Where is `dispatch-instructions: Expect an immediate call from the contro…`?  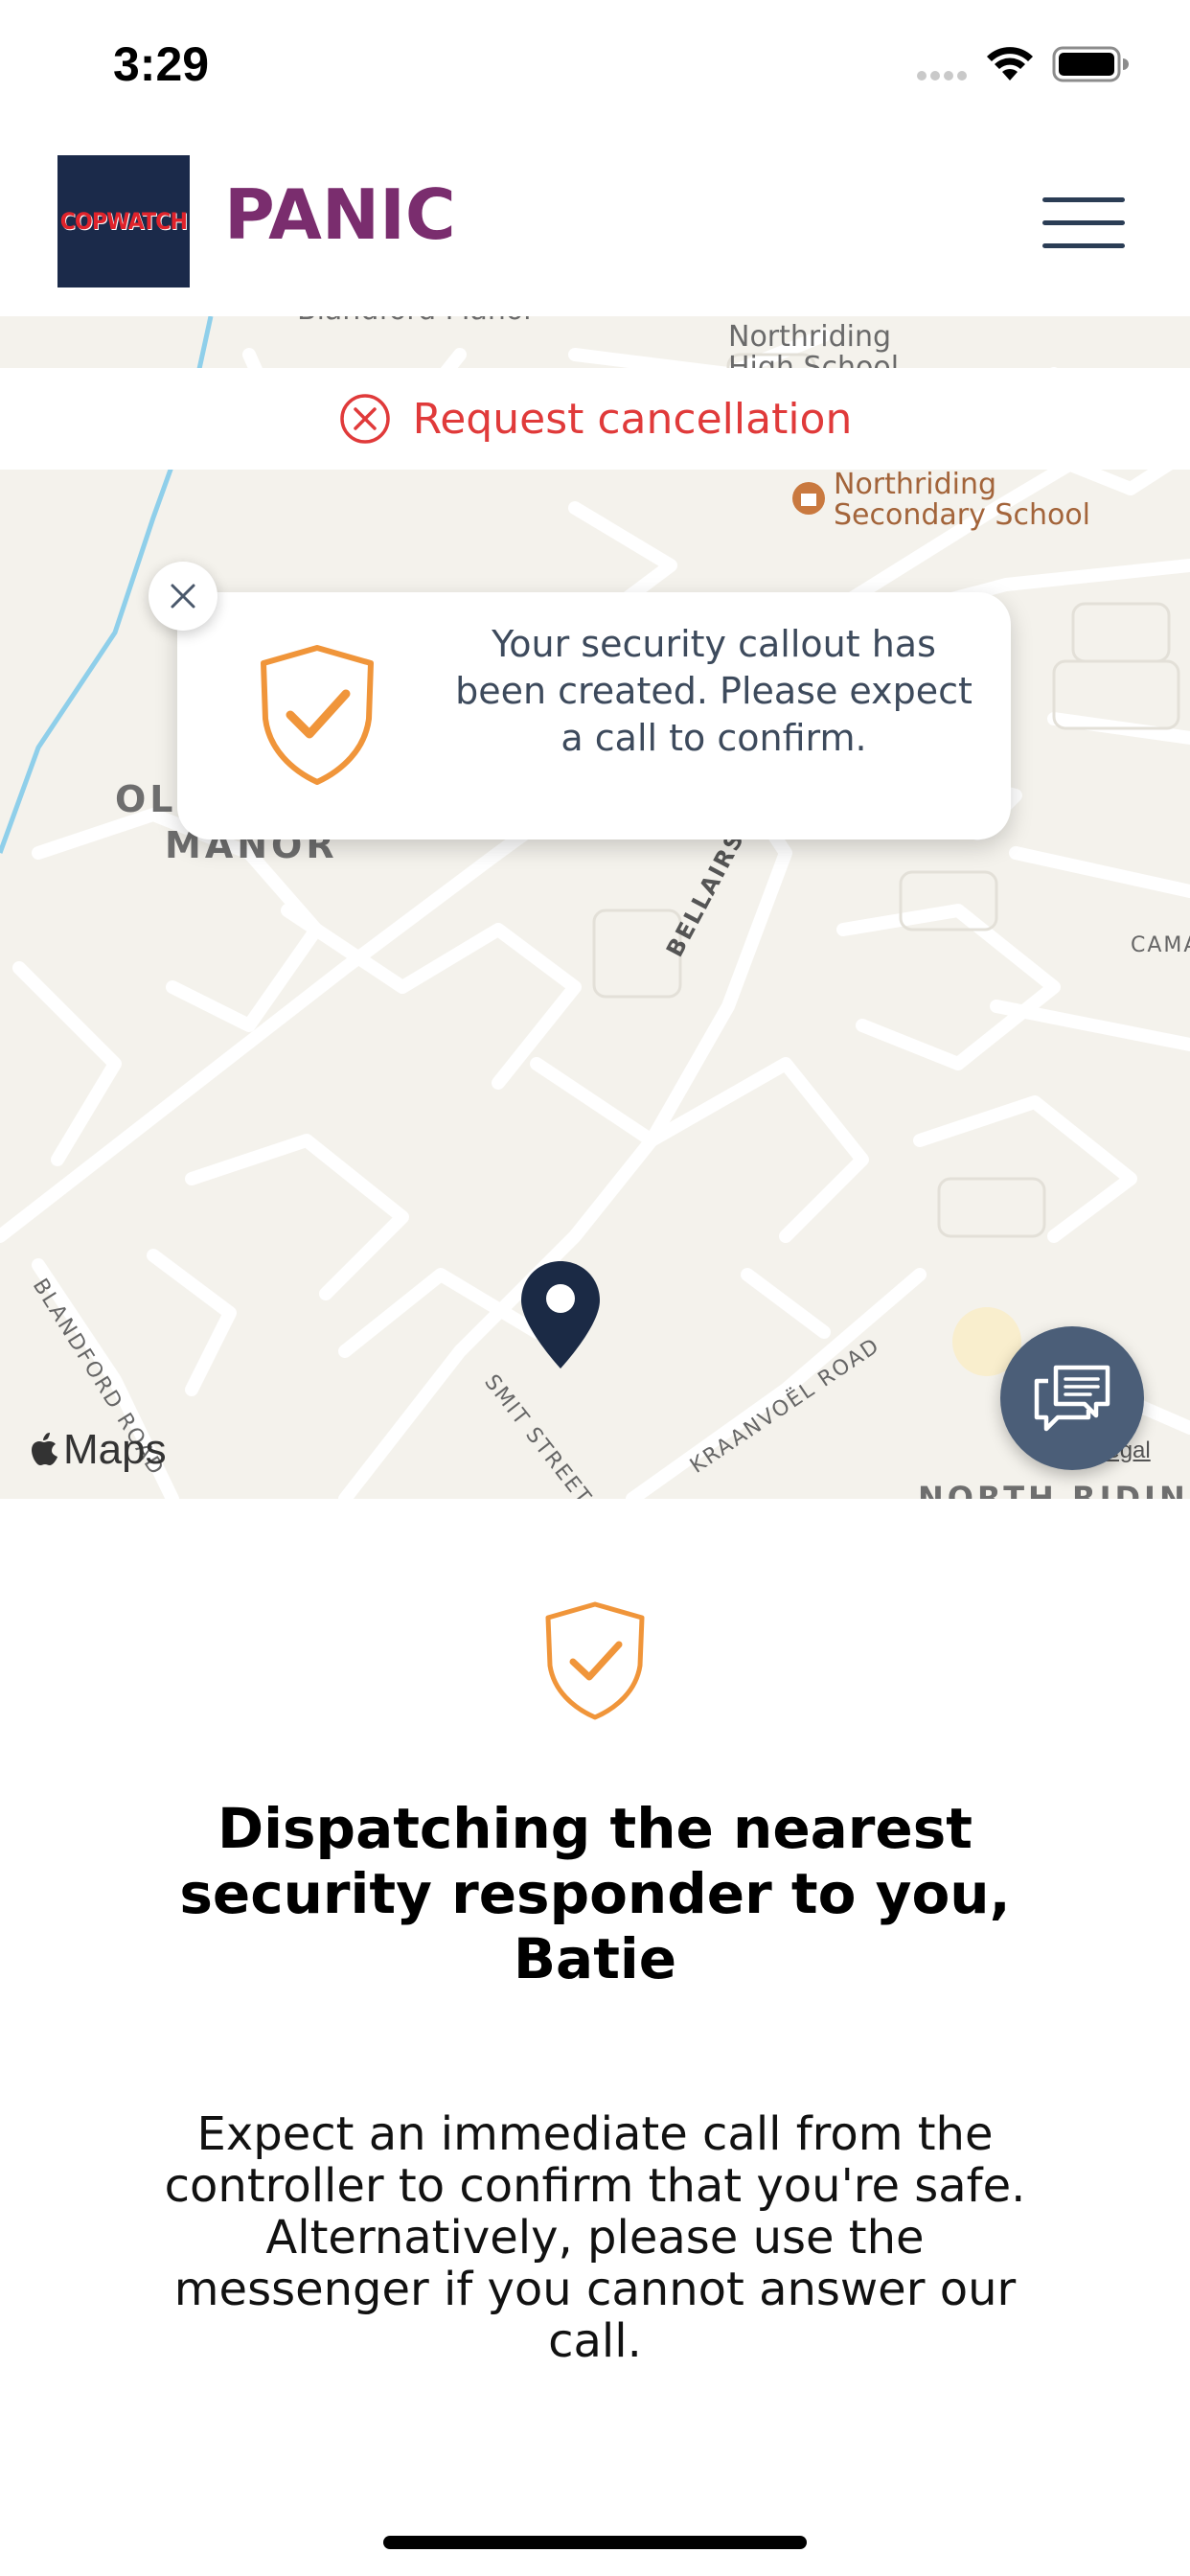 dispatch-instructions: Expect an immediate call from the contro… is located at coordinates (595, 2237).